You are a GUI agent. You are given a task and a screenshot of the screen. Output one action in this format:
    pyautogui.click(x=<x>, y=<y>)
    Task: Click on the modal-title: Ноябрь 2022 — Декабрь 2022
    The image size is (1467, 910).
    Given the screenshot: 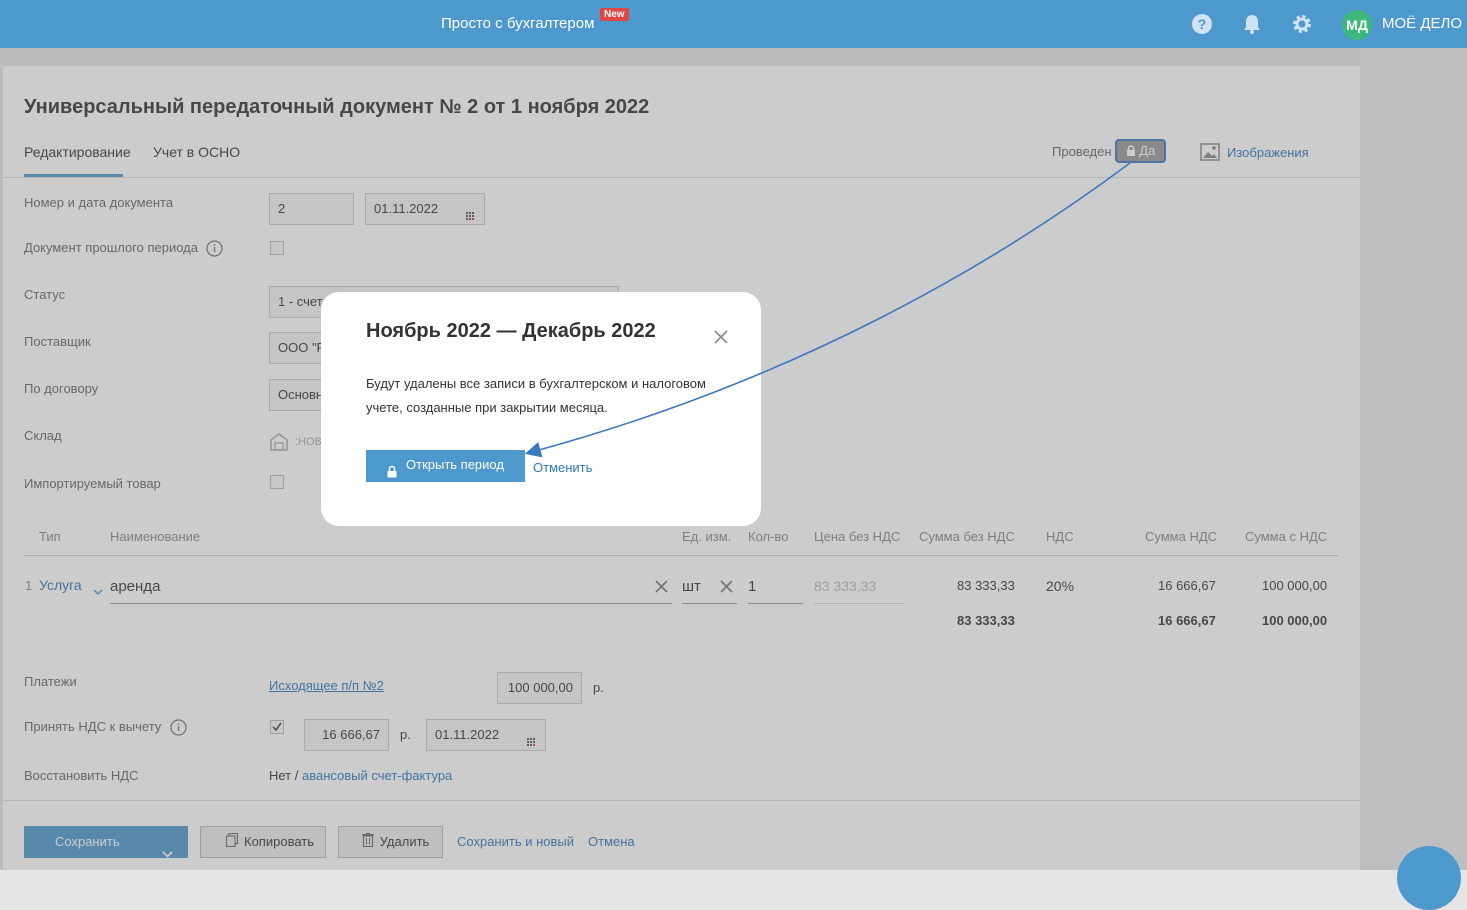 What is the action you would take?
    pyautogui.click(x=511, y=331)
    